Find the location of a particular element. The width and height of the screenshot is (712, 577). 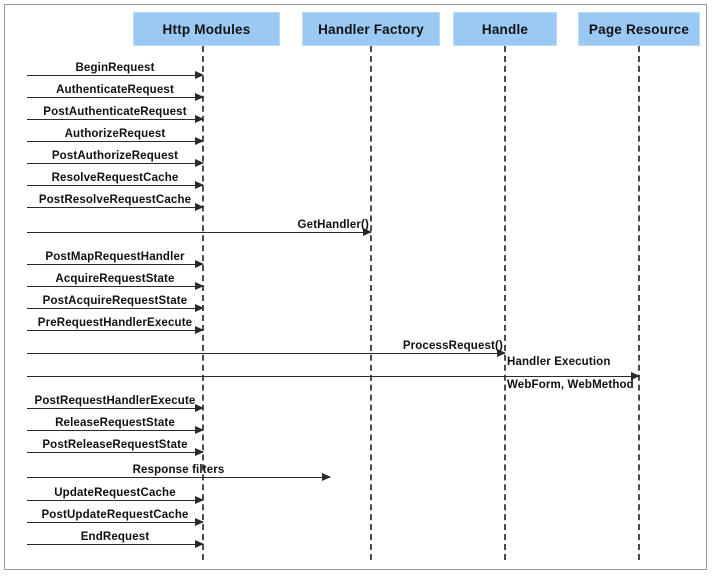

message-arrow: GetHandler() is located at coordinates (199, 227).